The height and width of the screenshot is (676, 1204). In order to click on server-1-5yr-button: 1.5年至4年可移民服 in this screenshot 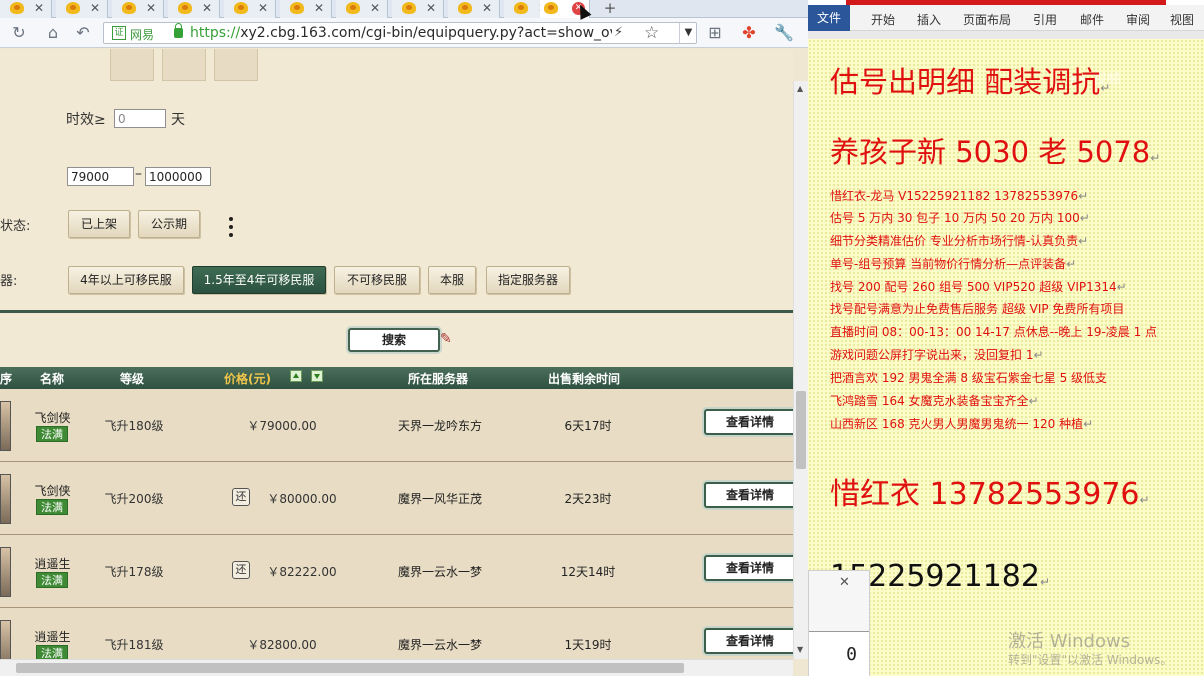, I will do `click(259, 280)`.